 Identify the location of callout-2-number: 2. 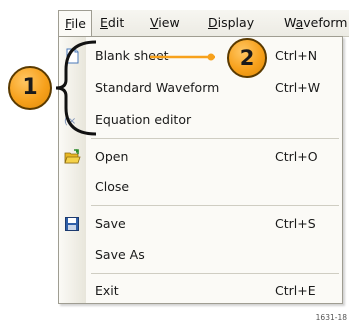
(247, 58).